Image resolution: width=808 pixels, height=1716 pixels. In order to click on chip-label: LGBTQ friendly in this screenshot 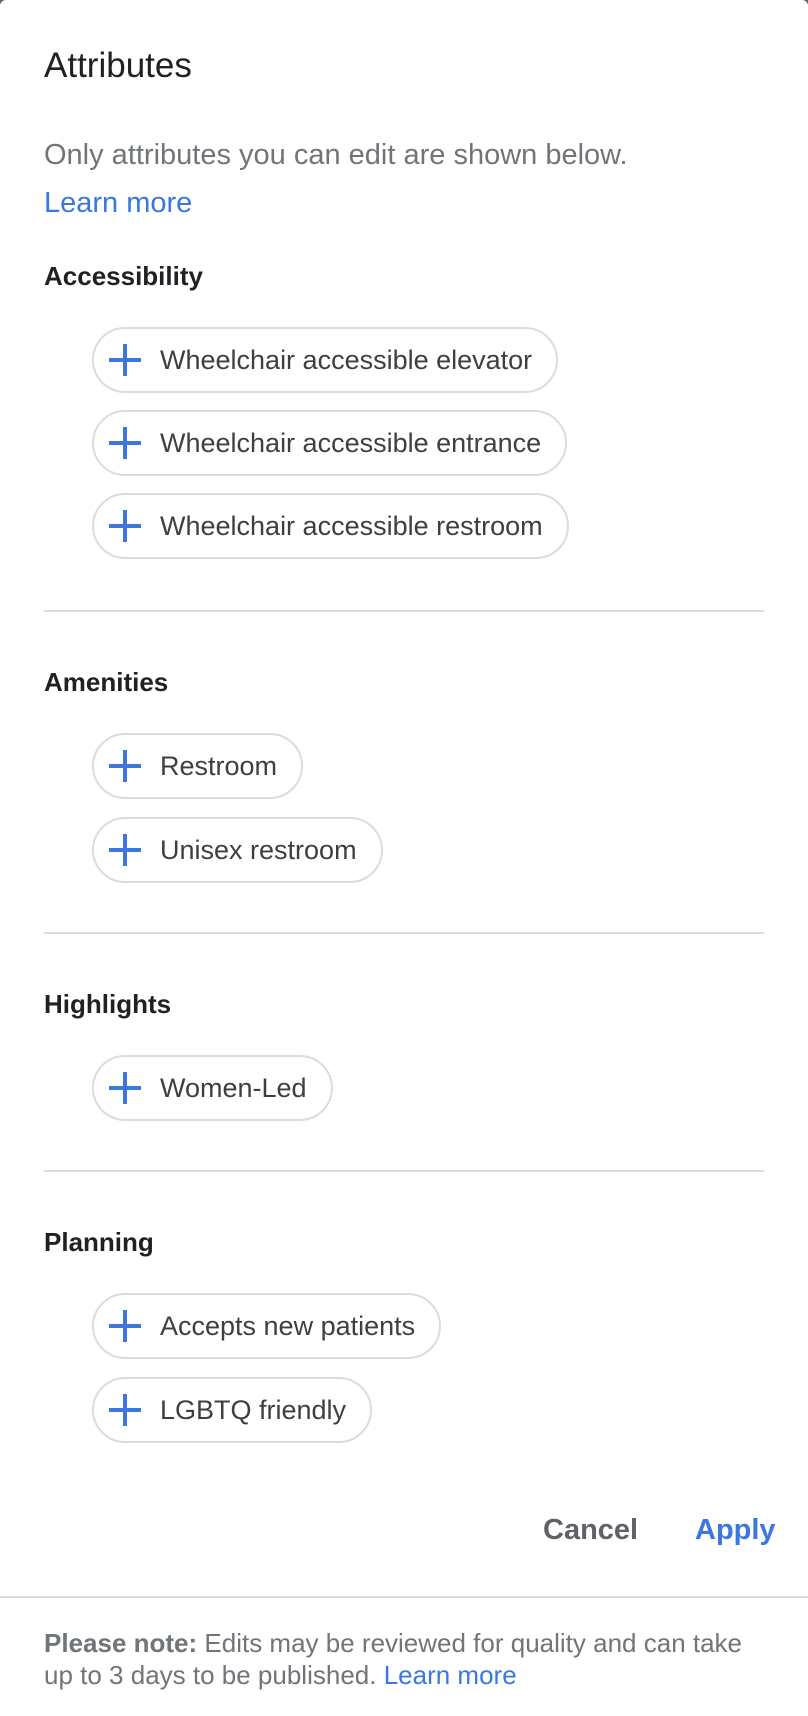, I will do `click(253, 1409)`.